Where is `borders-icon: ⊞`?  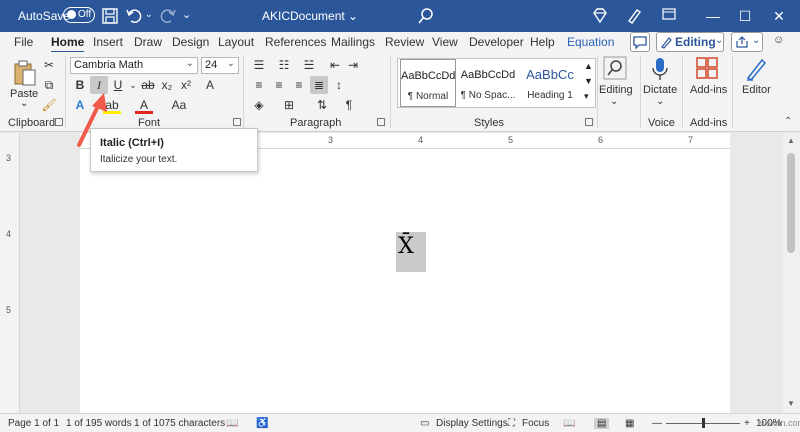 borders-icon: ⊞ is located at coordinates (289, 105).